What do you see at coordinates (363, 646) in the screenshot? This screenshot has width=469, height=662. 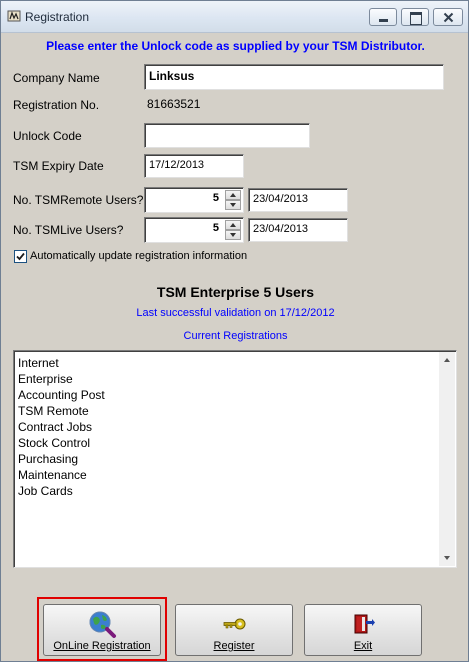 I see `exit-label: Exit` at bounding box center [363, 646].